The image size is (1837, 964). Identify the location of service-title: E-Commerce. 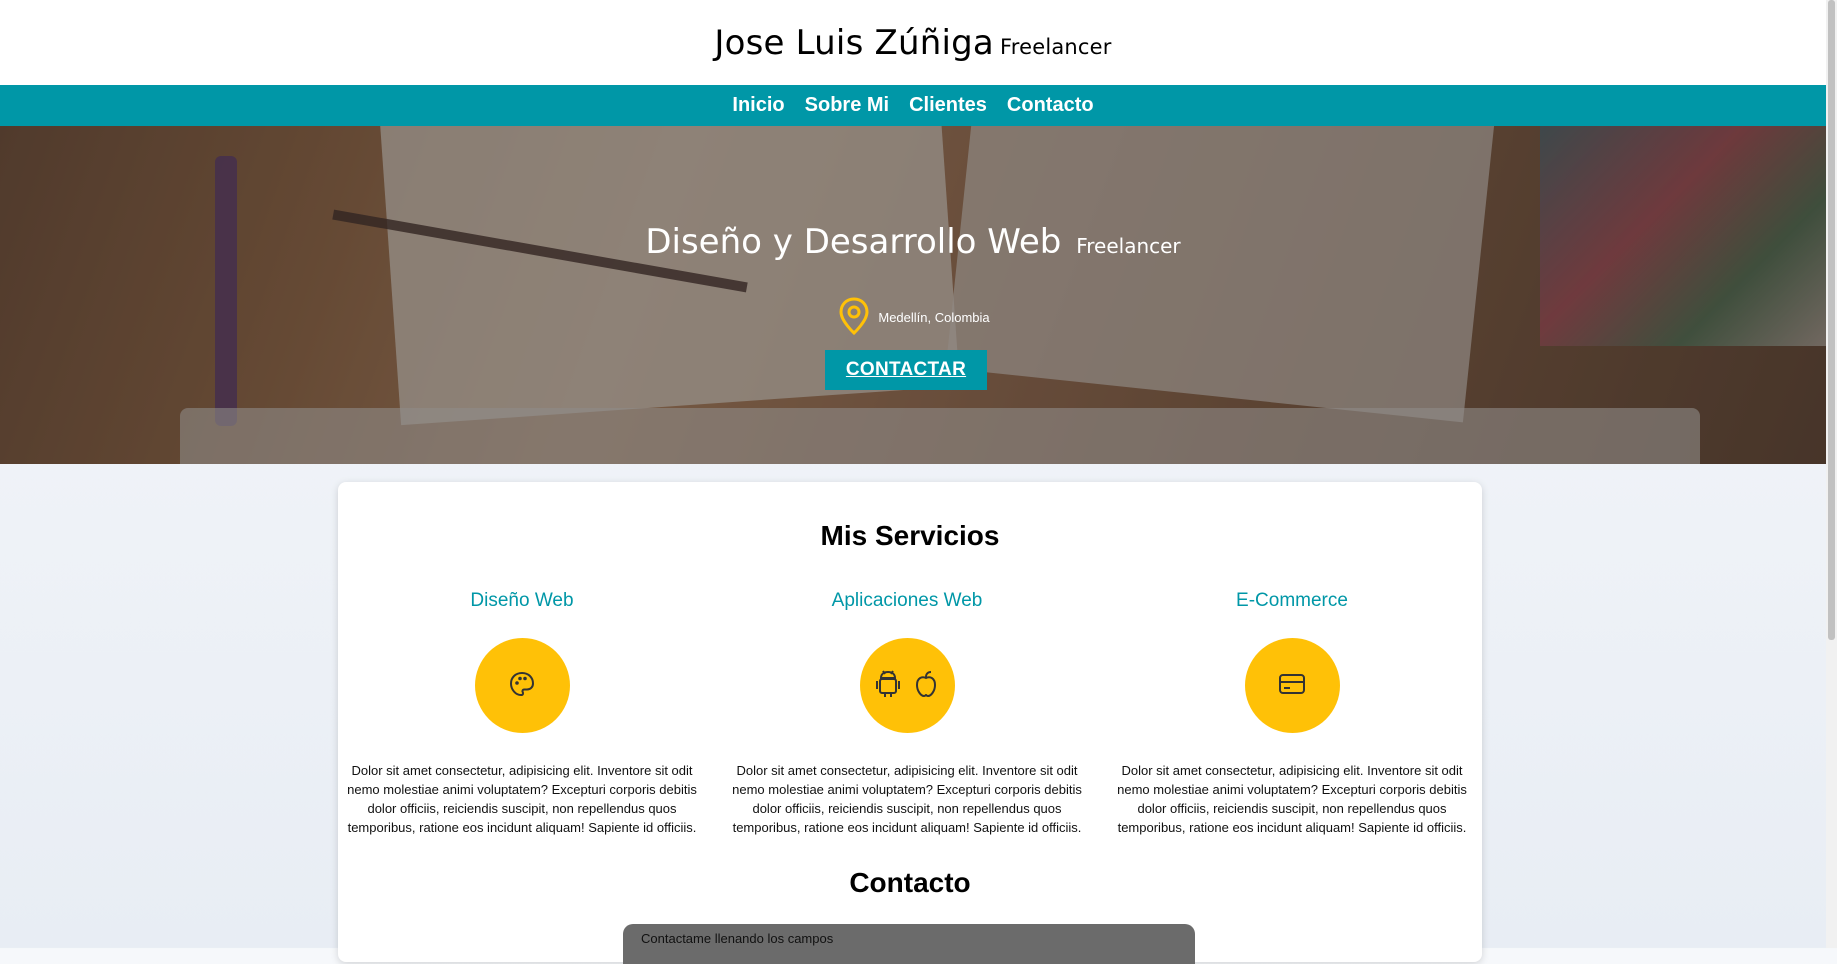
(1292, 600).